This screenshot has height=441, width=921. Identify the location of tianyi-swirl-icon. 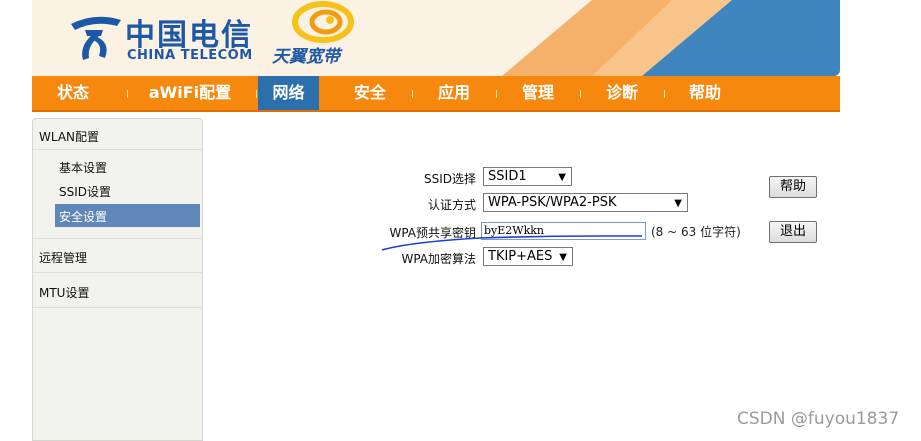
(323, 22).